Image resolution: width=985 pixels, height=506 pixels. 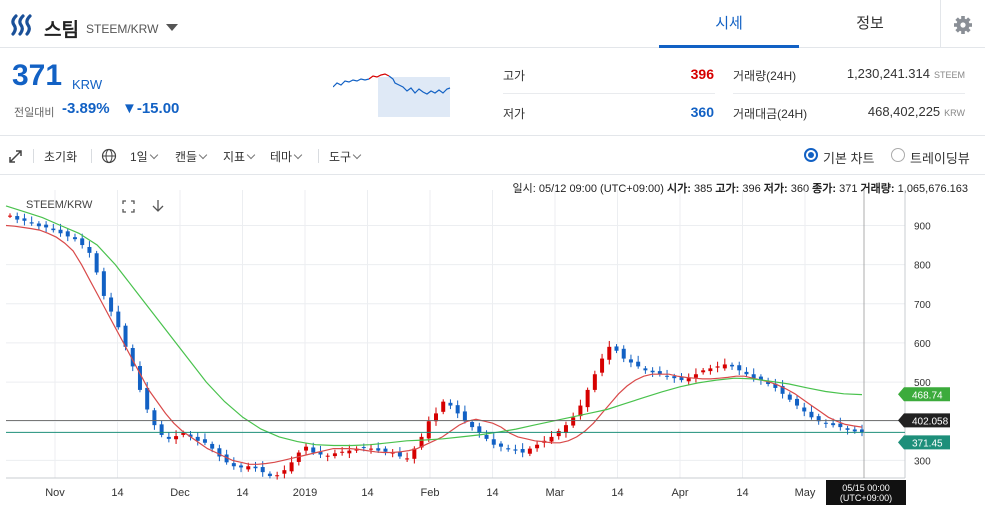 What do you see at coordinates (191, 156) in the screenshot?
I see `candle-dropdown: 캔들` at bounding box center [191, 156].